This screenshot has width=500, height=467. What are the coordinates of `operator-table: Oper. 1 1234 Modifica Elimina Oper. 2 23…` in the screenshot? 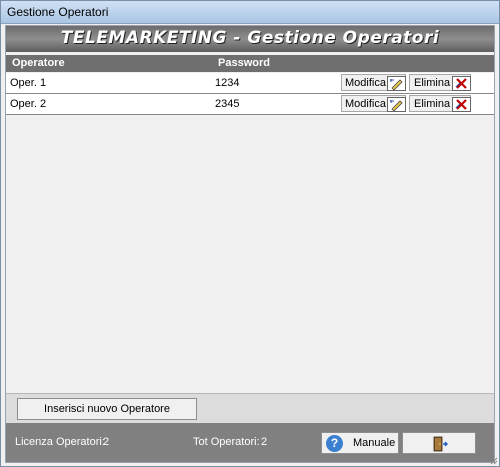 It's located at (250, 94).